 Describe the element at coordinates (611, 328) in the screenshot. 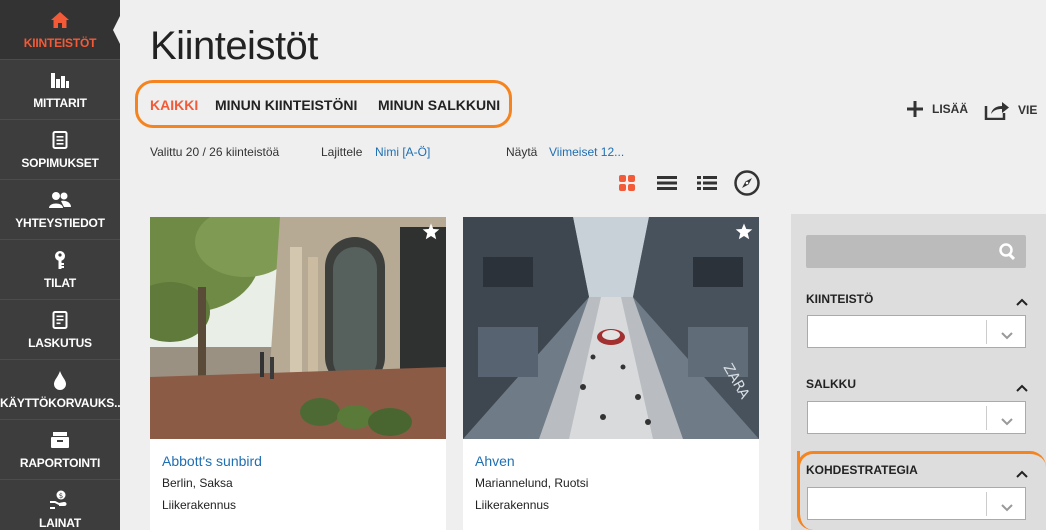

I see `property-image: ZARA` at that location.